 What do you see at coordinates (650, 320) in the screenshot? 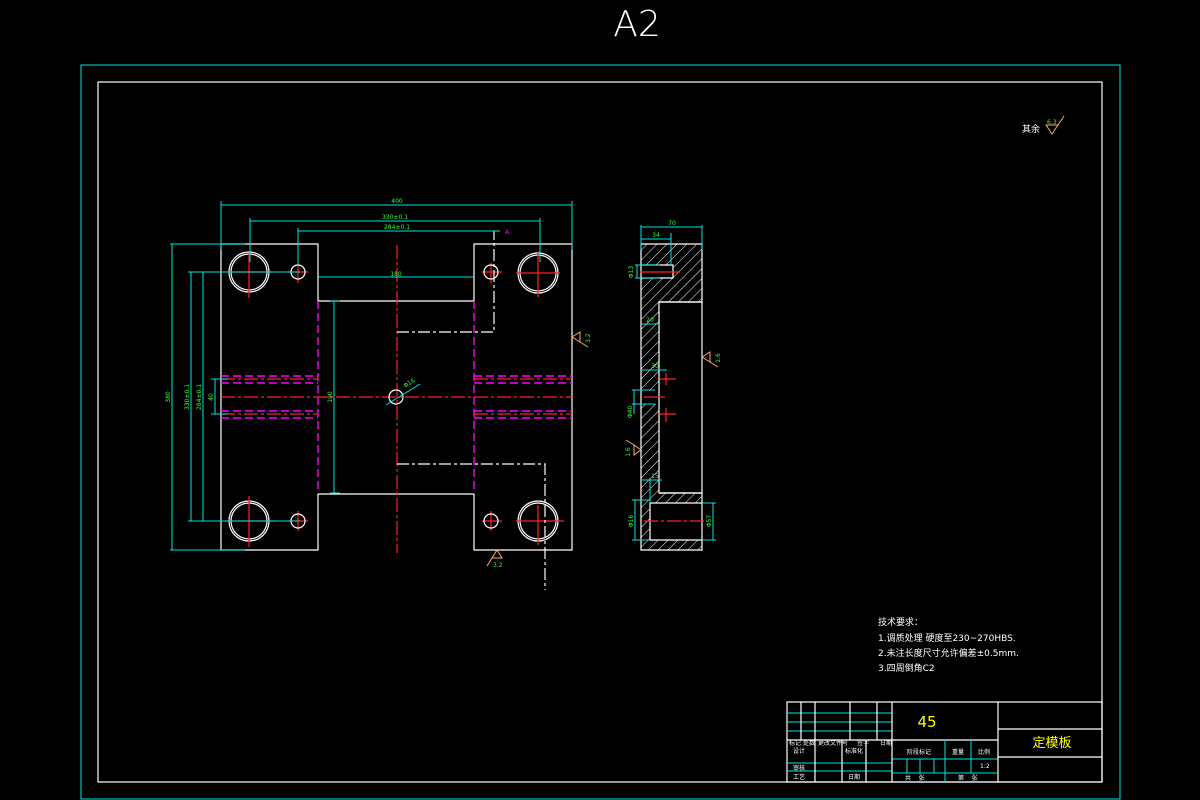
I see `label-side-view-dims-wall: 20` at bounding box center [650, 320].